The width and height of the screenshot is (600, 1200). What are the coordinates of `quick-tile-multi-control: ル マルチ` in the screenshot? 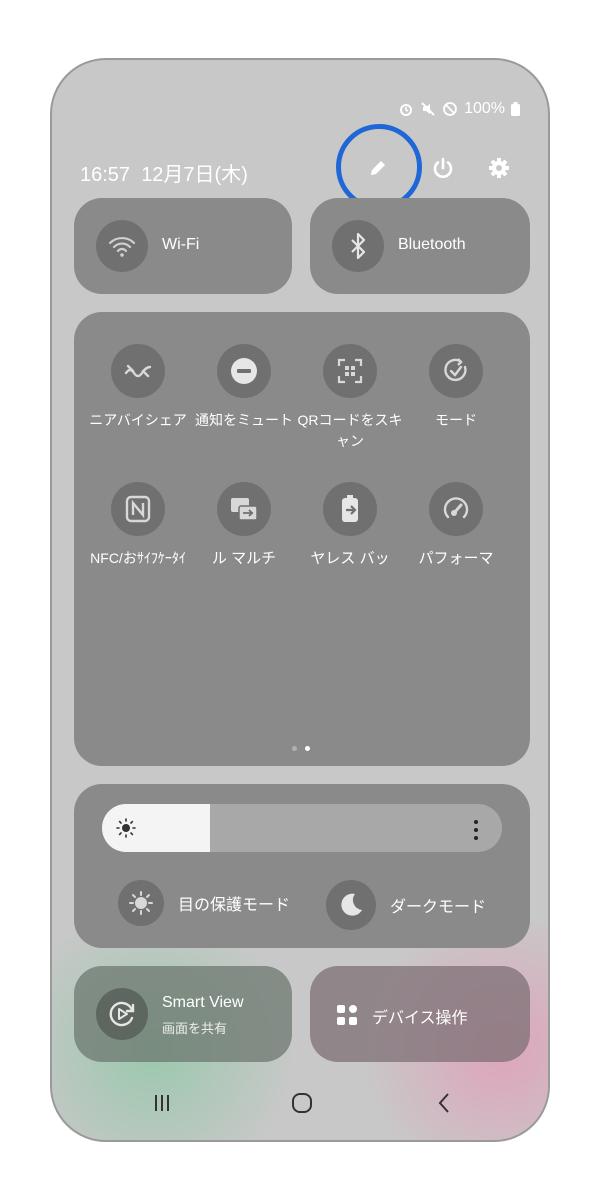 It's located at (244, 525).